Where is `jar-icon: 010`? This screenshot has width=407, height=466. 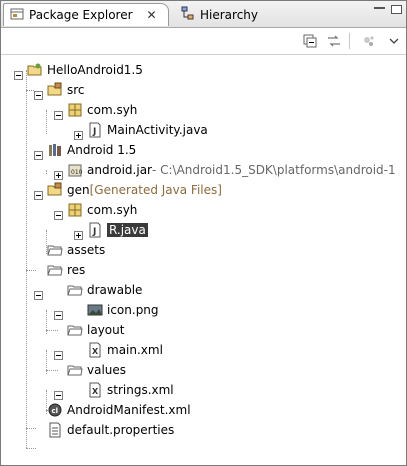 jar-icon: 010 is located at coordinates (75, 170).